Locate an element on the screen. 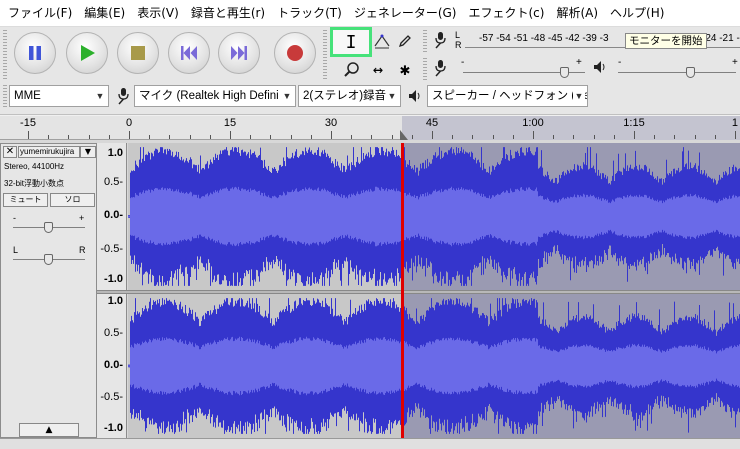 Image resolution: width=740 pixels, height=449 pixels. pause-button is located at coordinates (35, 53).